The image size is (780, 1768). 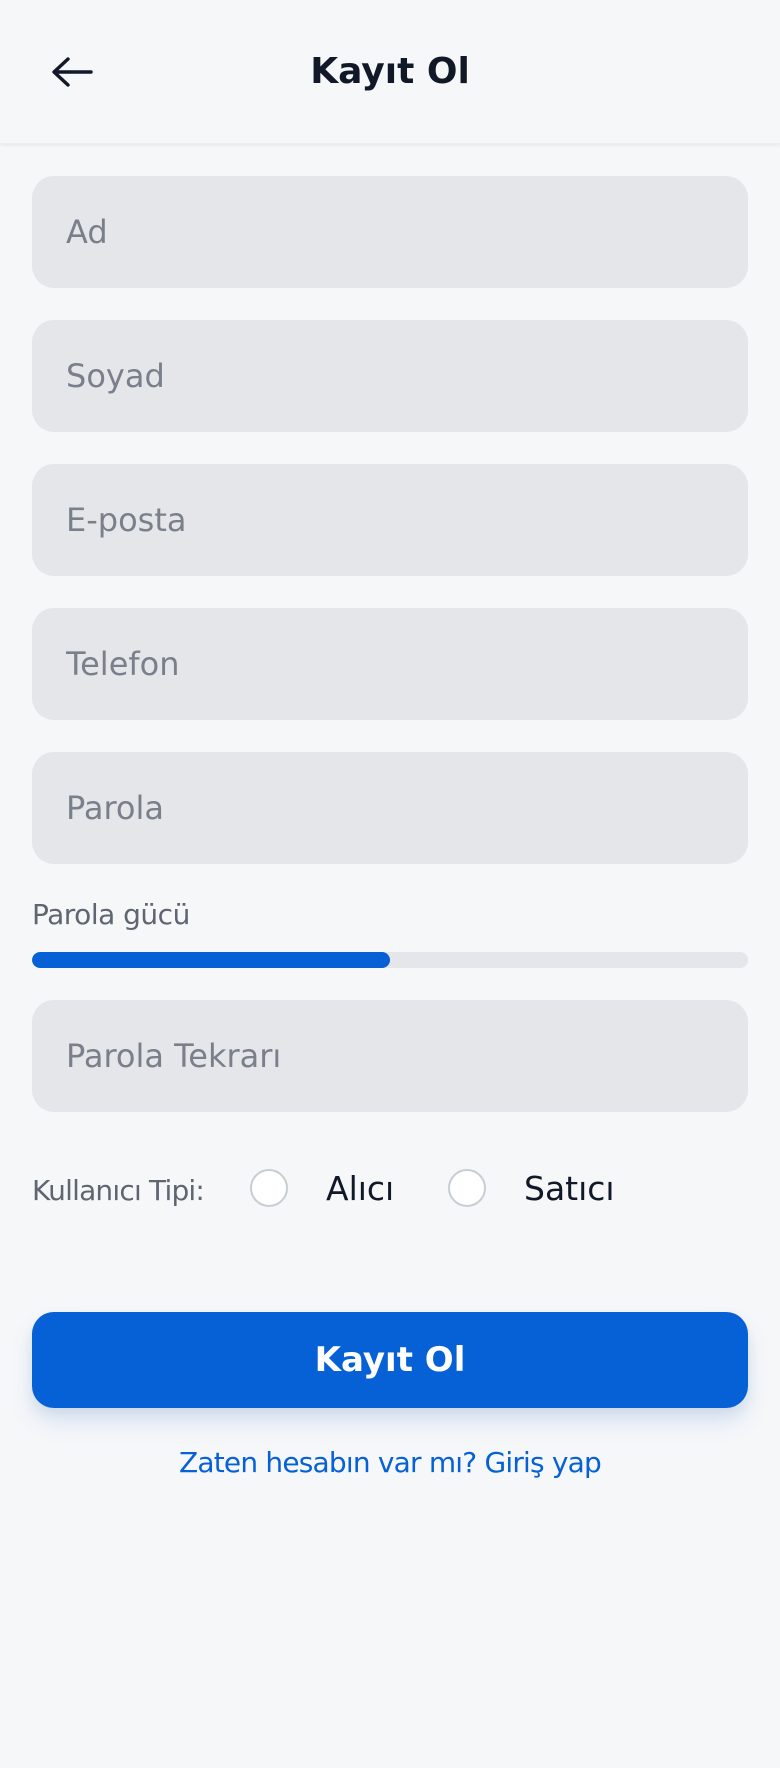 I want to click on login-link: Zaten hesabın var mı? Giriş yap, so click(x=390, y=1462).